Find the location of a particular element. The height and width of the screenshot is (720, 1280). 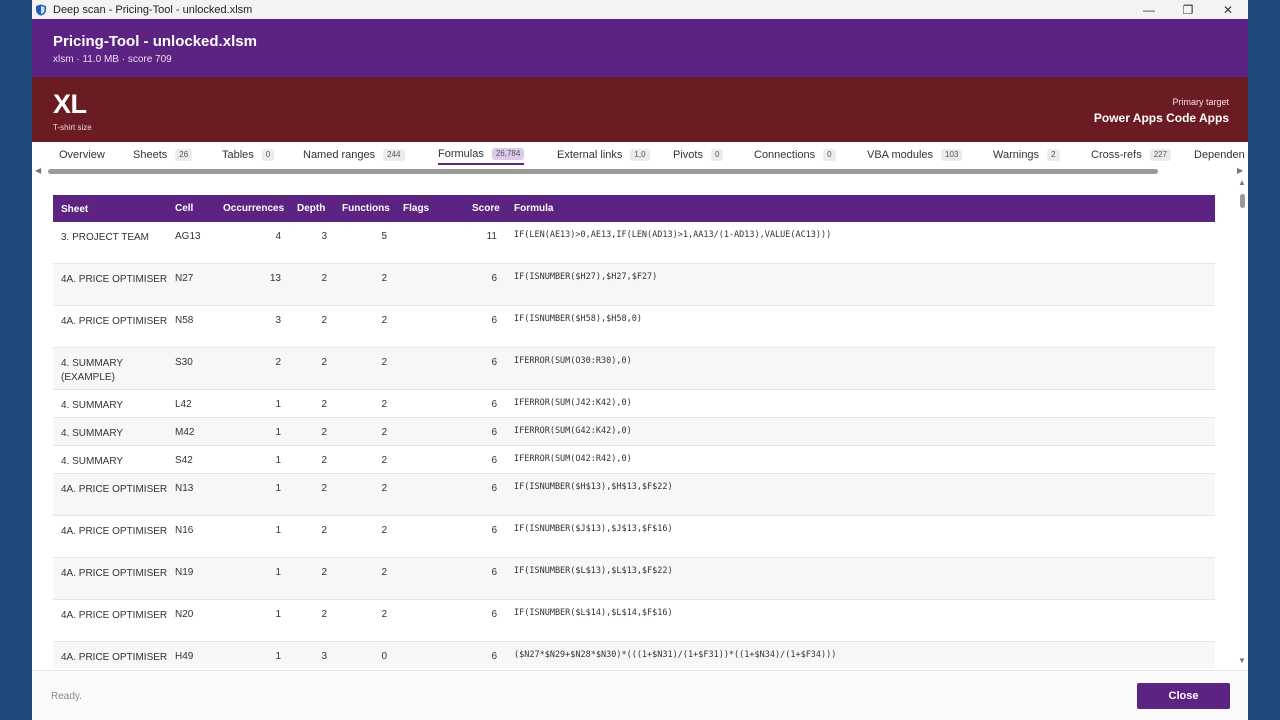

col-header-formula: Formula is located at coordinates (533, 208).